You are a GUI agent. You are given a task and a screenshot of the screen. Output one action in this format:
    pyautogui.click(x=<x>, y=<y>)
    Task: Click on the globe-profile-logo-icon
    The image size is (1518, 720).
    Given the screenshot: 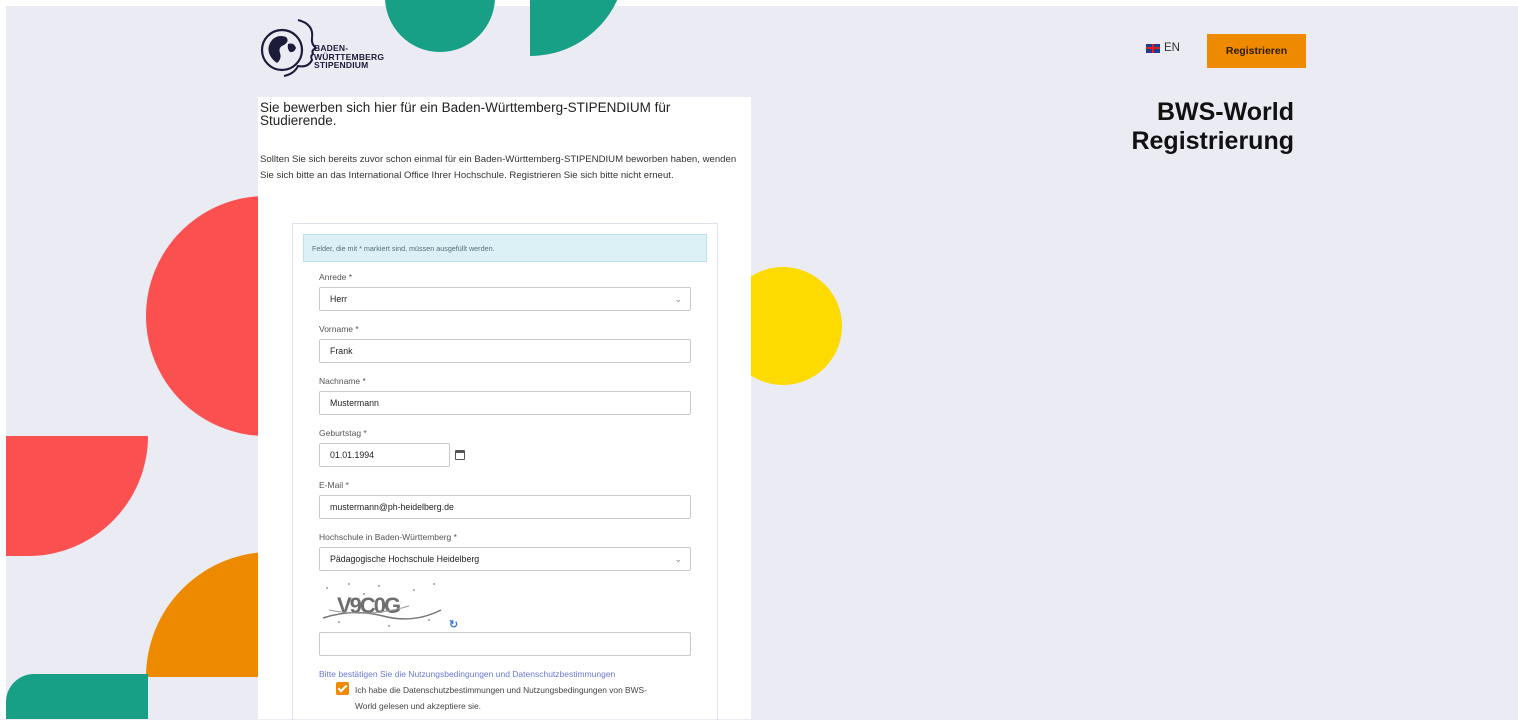 What is the action you would take?
    pyautogui.click(x=289, y=48)
    